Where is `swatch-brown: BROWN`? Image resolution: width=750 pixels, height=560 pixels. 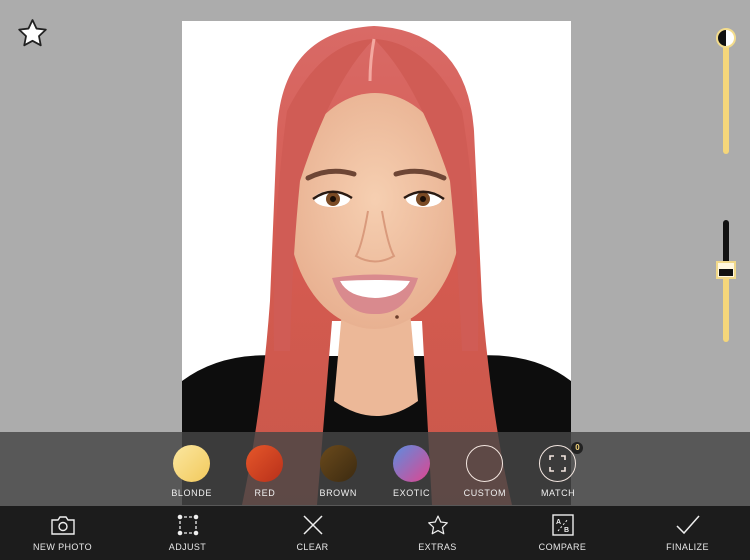 swatch-brown: BROWN is located at coordinates (338, 469).